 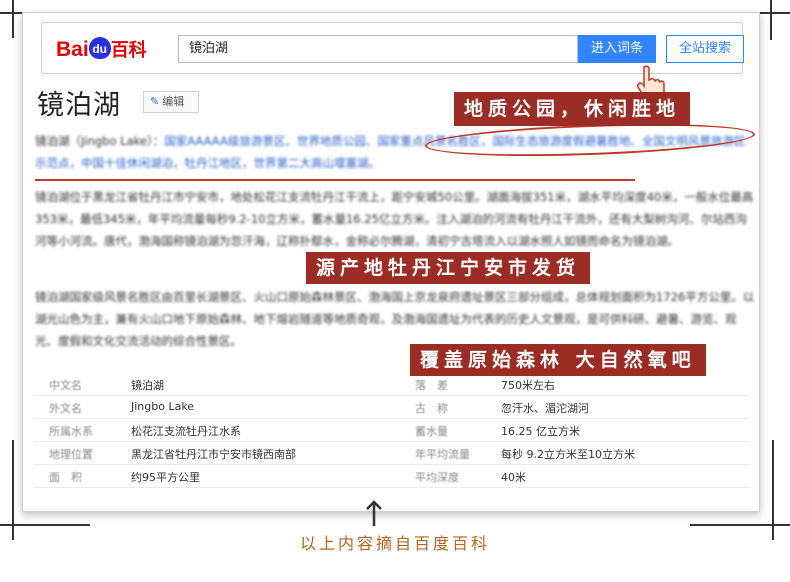 I want to click on baidu-baike-logo: Bai du 百科, so click(x=106, y=49).